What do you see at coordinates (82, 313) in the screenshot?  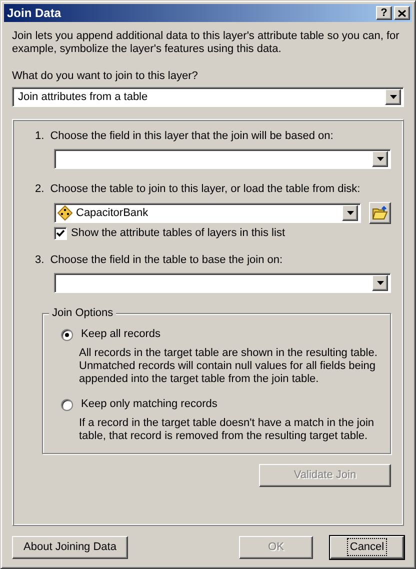 I see `group-title: Join Options` at bounding box center [82, 313].